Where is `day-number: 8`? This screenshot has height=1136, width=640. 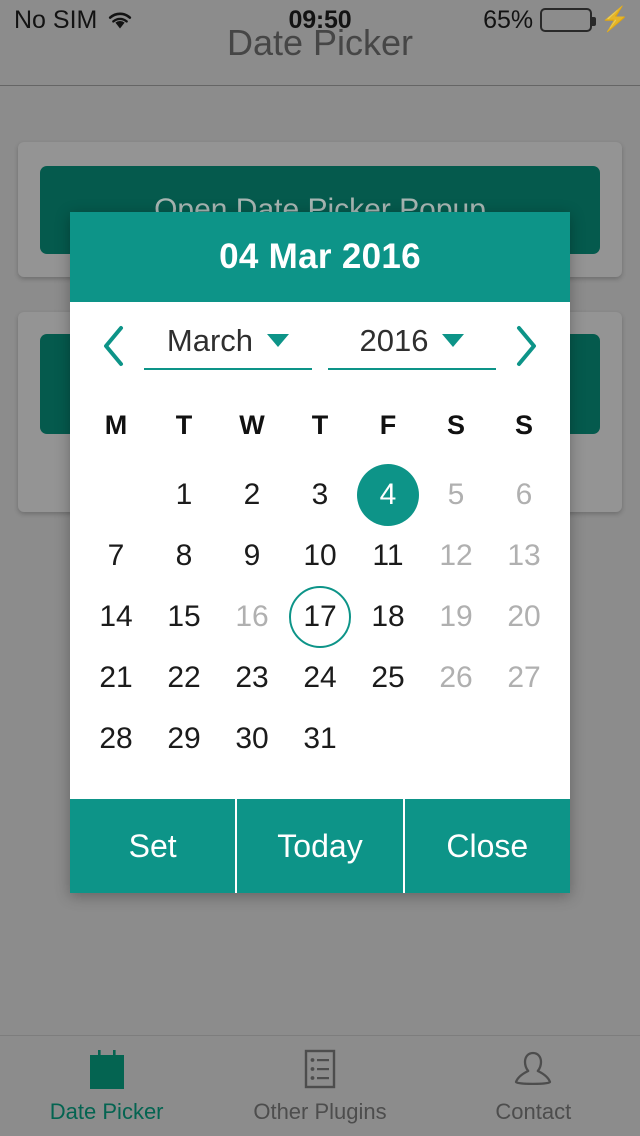 day-number: 8 is located at coordinates (184, 555).